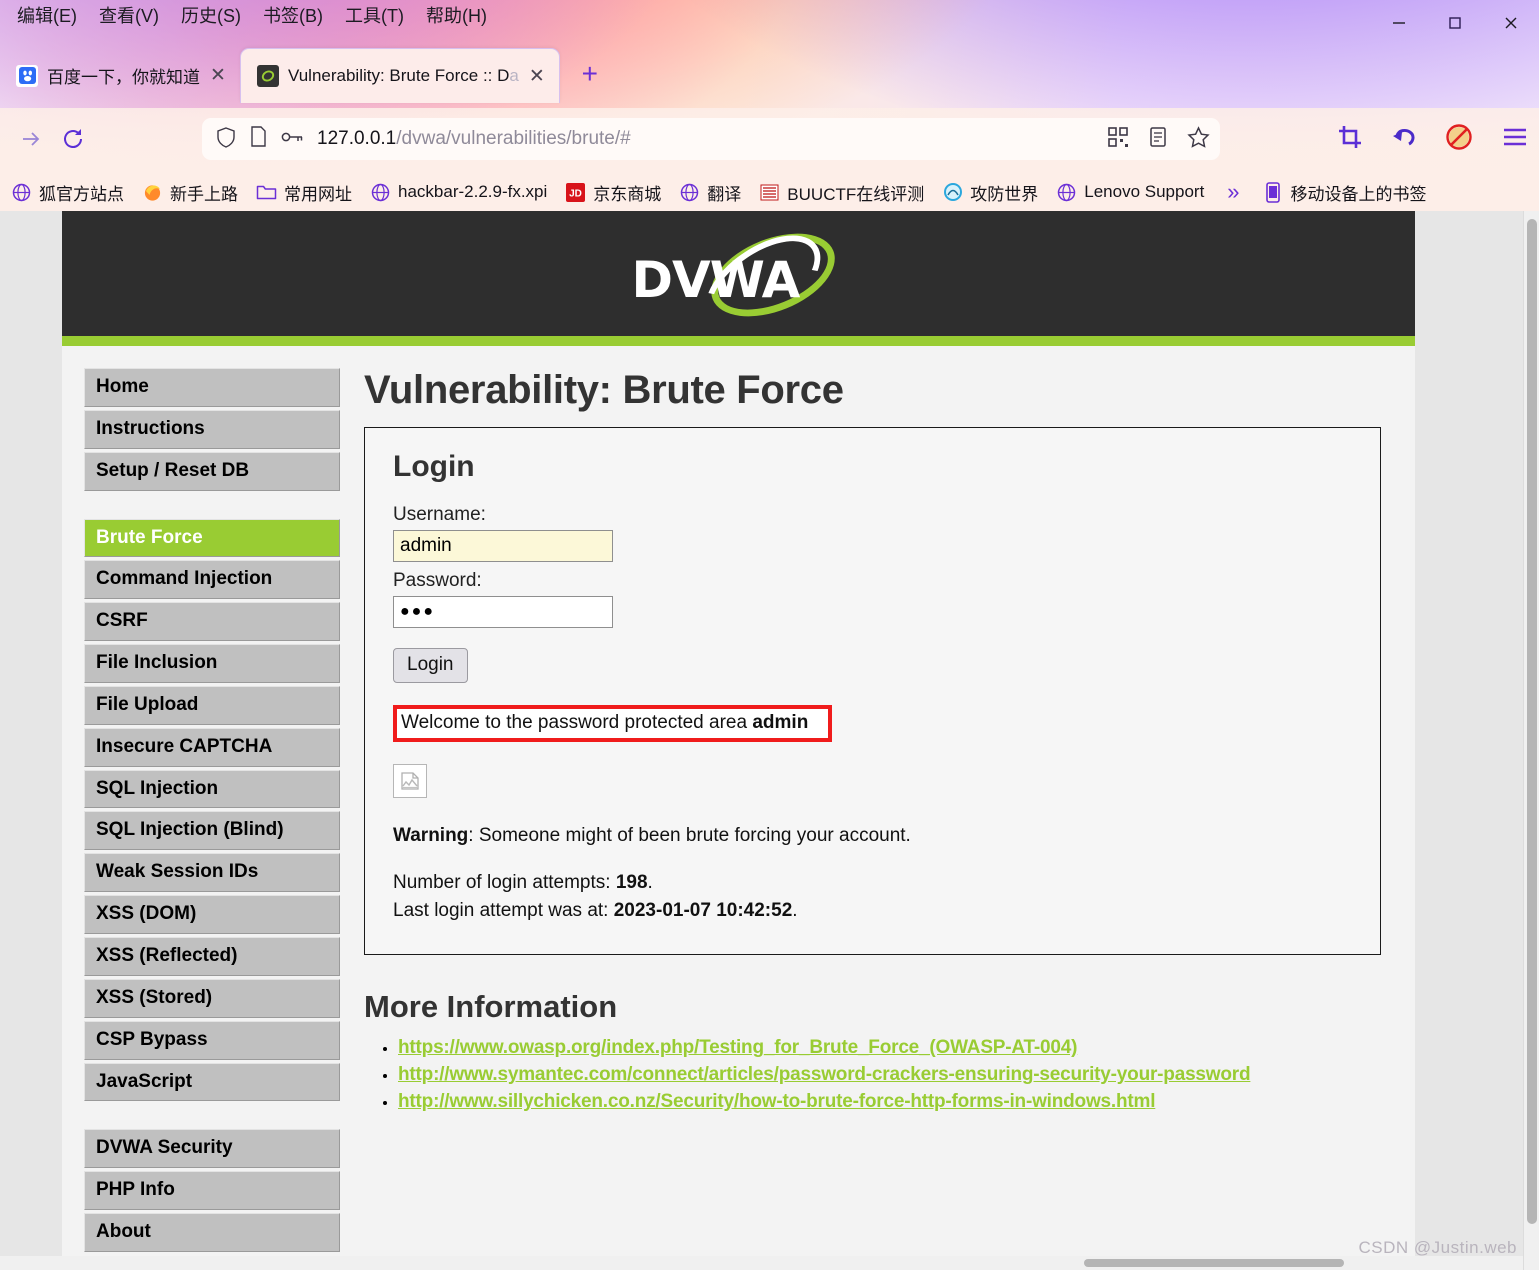 Image resolution: width=1539 pixels, height=1270 pixels. Describe the element at coordinates (73, 139) in the screenshot. I see `reload-icon` at that location.